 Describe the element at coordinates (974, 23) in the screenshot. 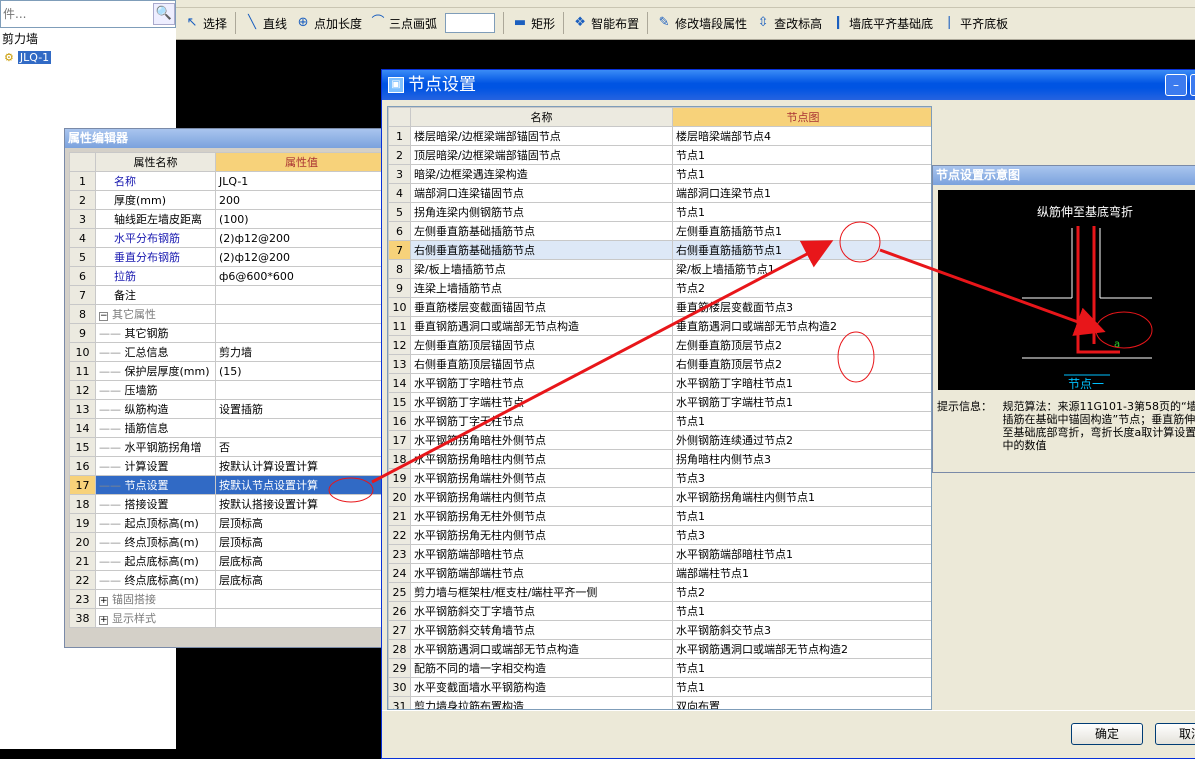

I see `toolbar-button-align-slab: ❘平齐底板` at that location.